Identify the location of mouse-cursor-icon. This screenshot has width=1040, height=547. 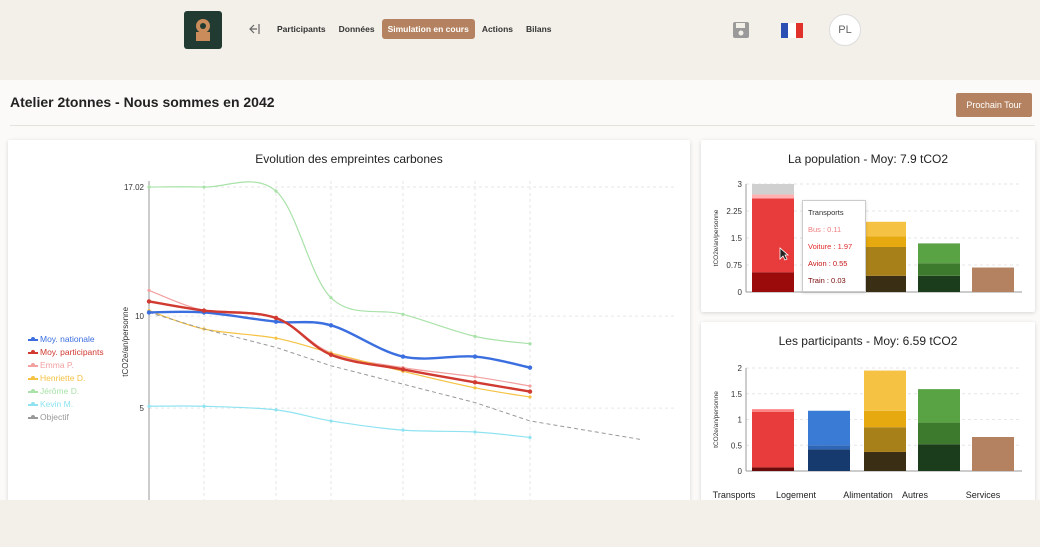
(784, 254).